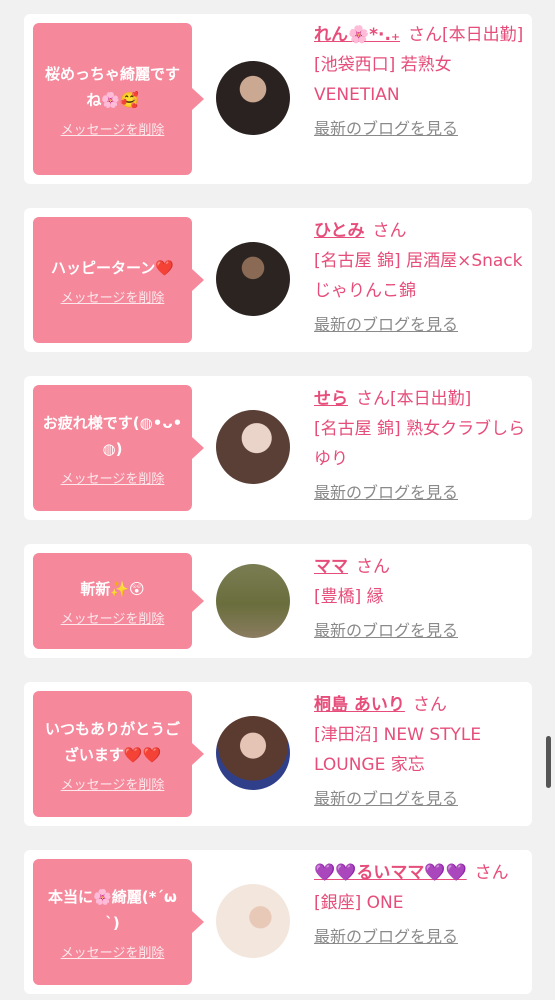 The image size is (555, 1000). What do you see at coordinates (112, 588) in the screenshot?
I see `message-text: 斬新✨😲` at bounding box center [112, 588].